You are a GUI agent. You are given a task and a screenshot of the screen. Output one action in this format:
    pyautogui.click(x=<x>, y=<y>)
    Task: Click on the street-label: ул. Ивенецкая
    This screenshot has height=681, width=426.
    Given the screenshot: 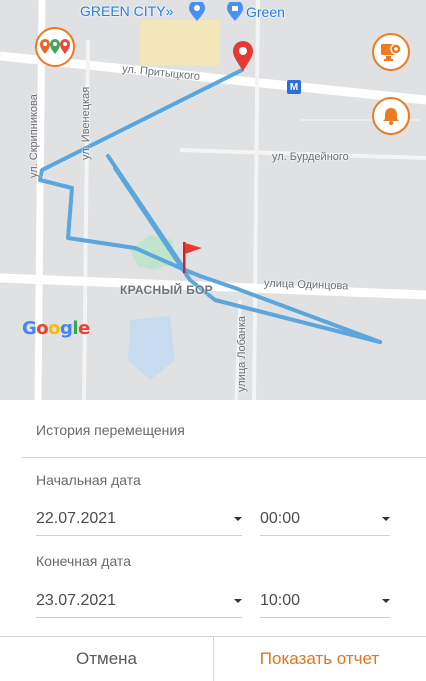 What is the action you would take?
    pyautogui.click(x=86, y=123)
    